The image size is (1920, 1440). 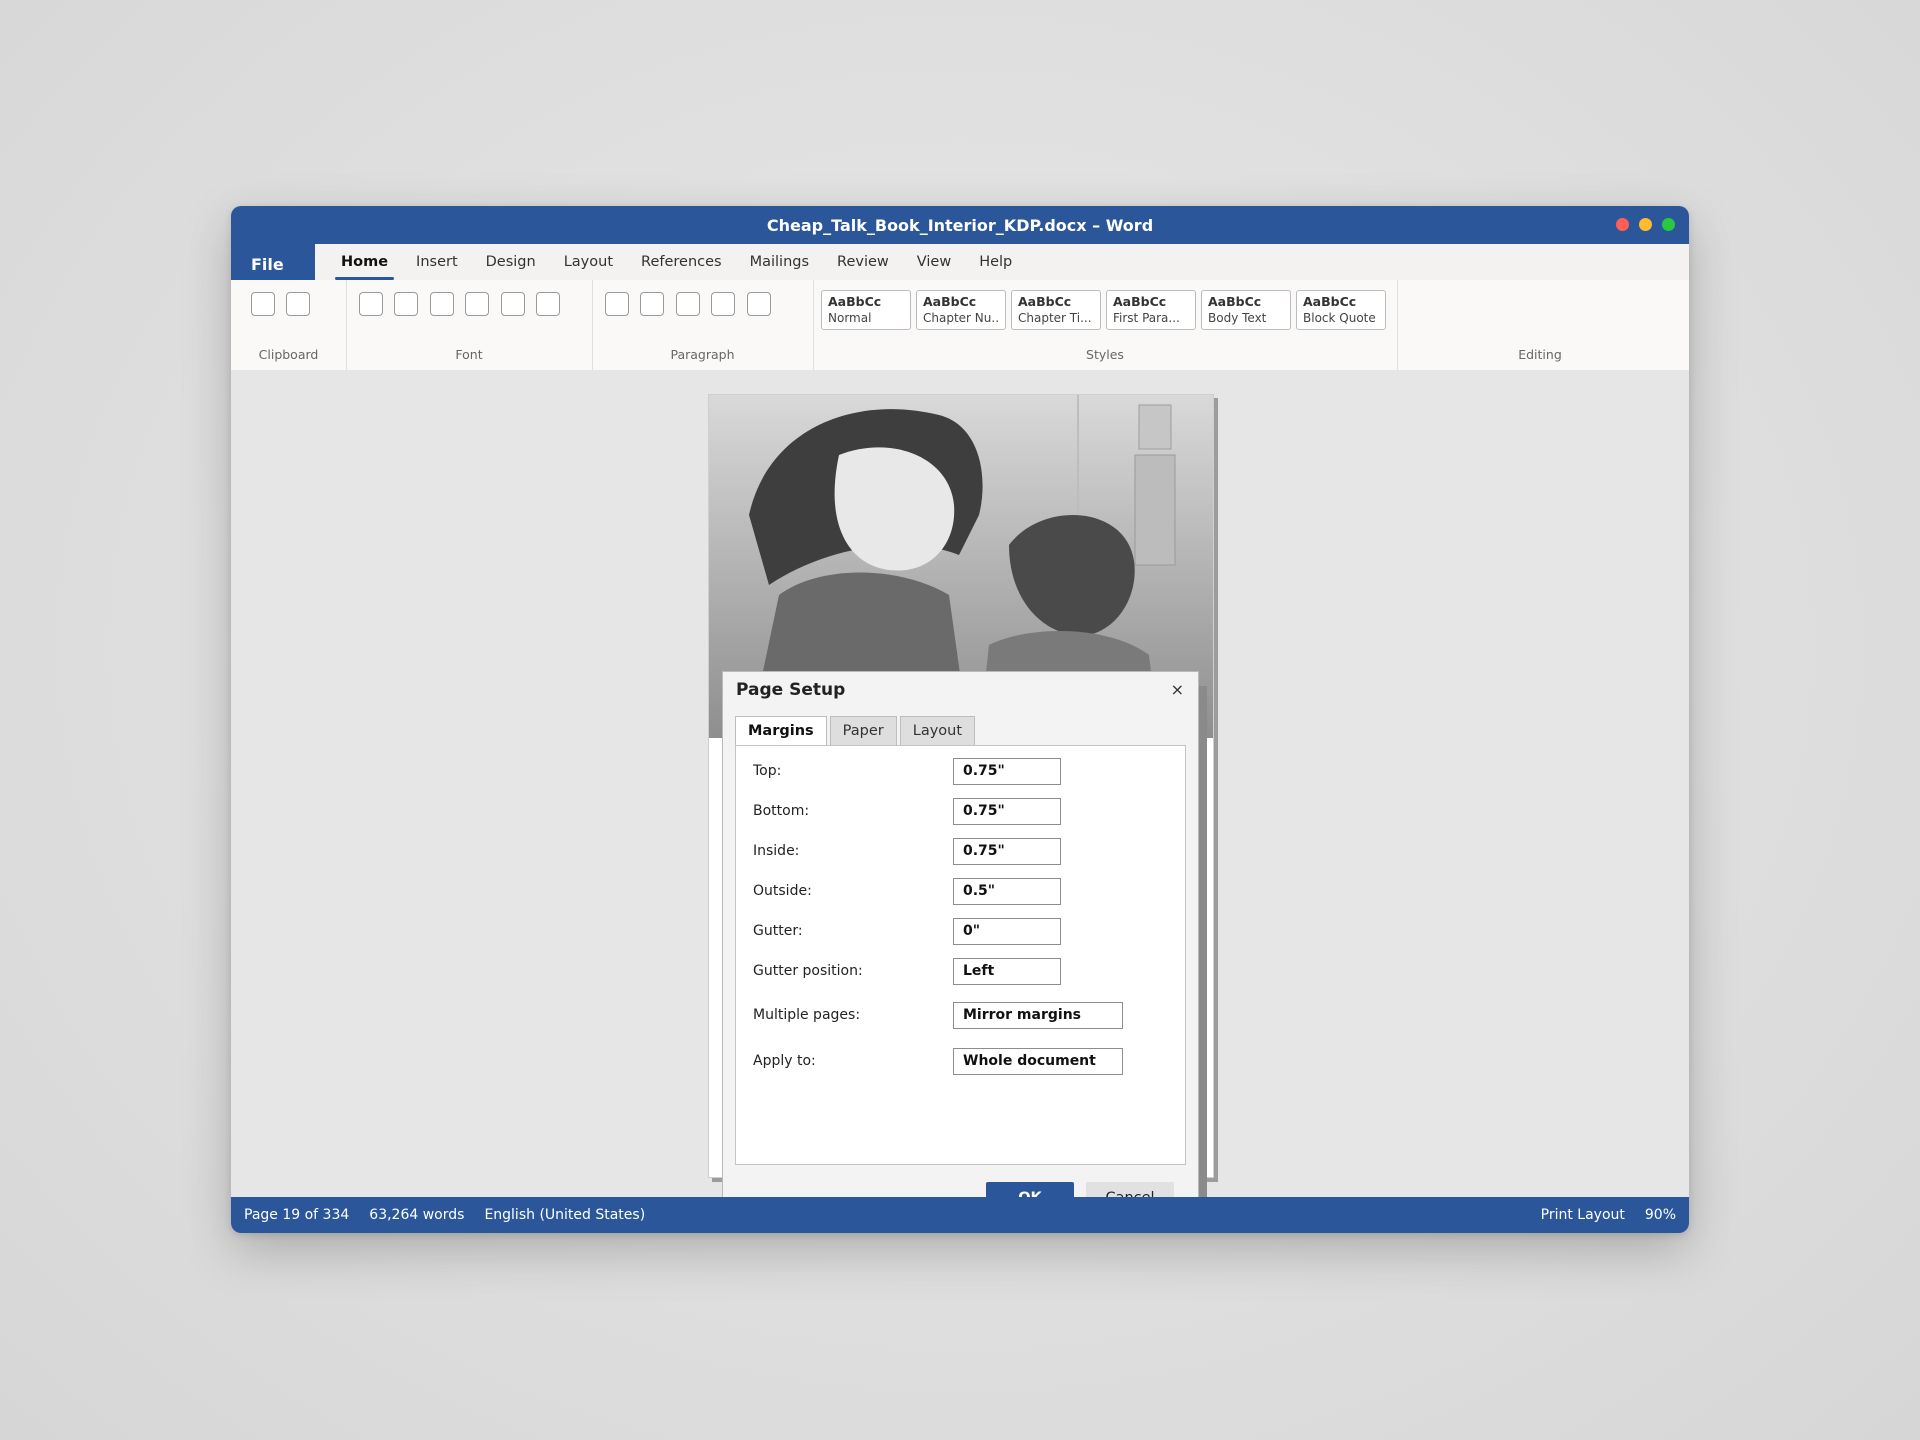 I want to click on dialog-tabs: Margins Paper Layout, so click(x=855, y=731).